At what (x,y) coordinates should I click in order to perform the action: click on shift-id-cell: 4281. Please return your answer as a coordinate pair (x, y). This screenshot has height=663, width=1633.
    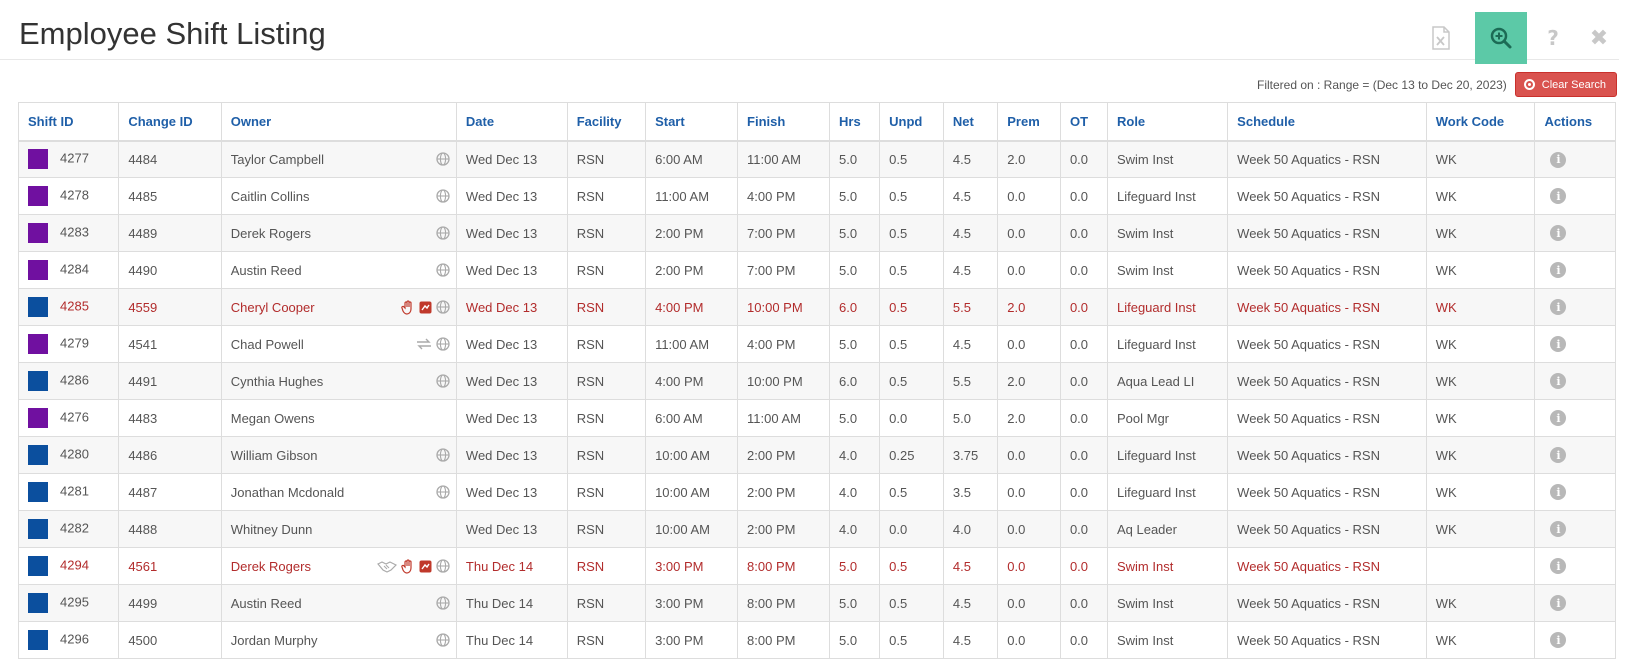
    Looking at the image, I should click on (68, 492).